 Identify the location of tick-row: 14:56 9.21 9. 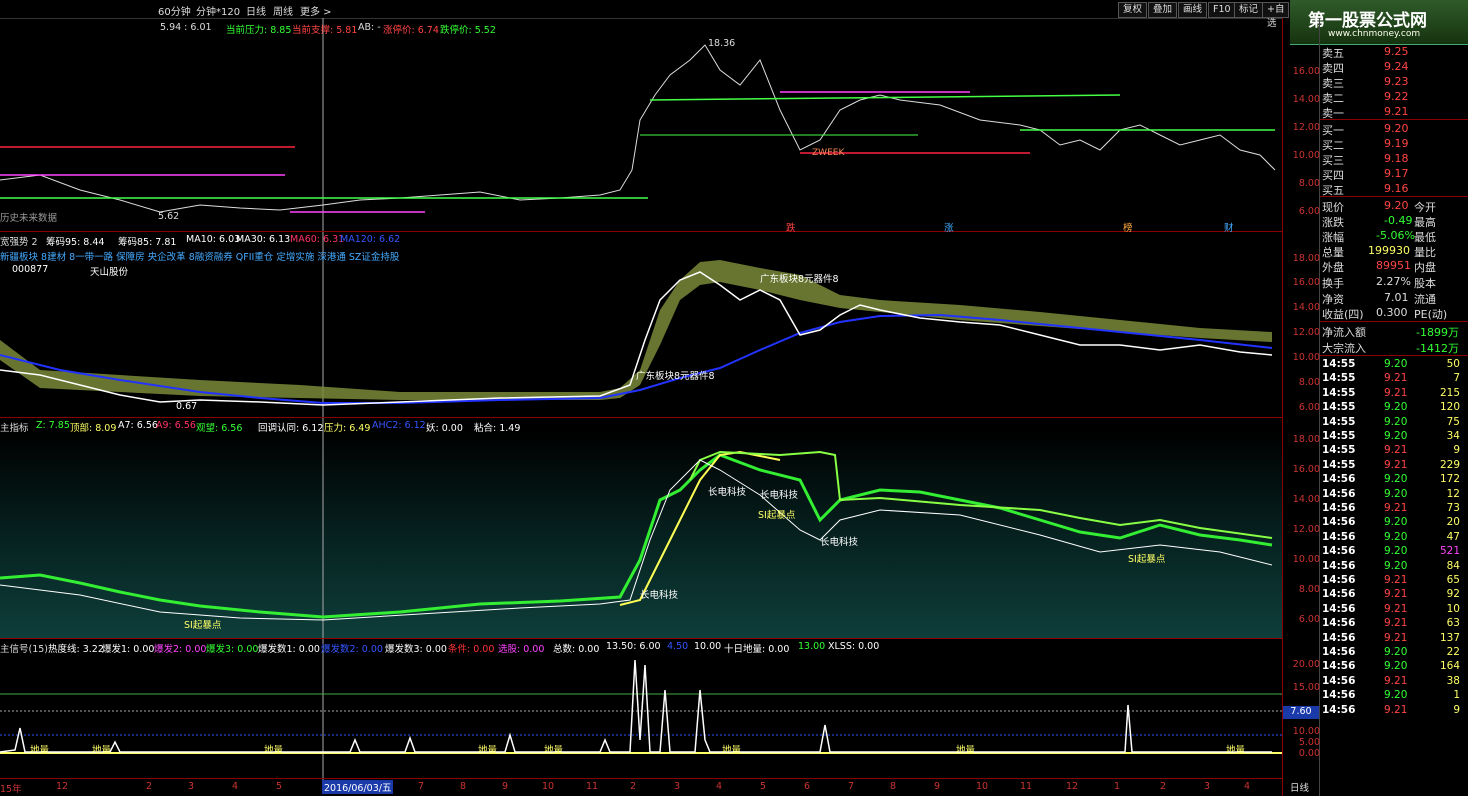
(1394, 711).